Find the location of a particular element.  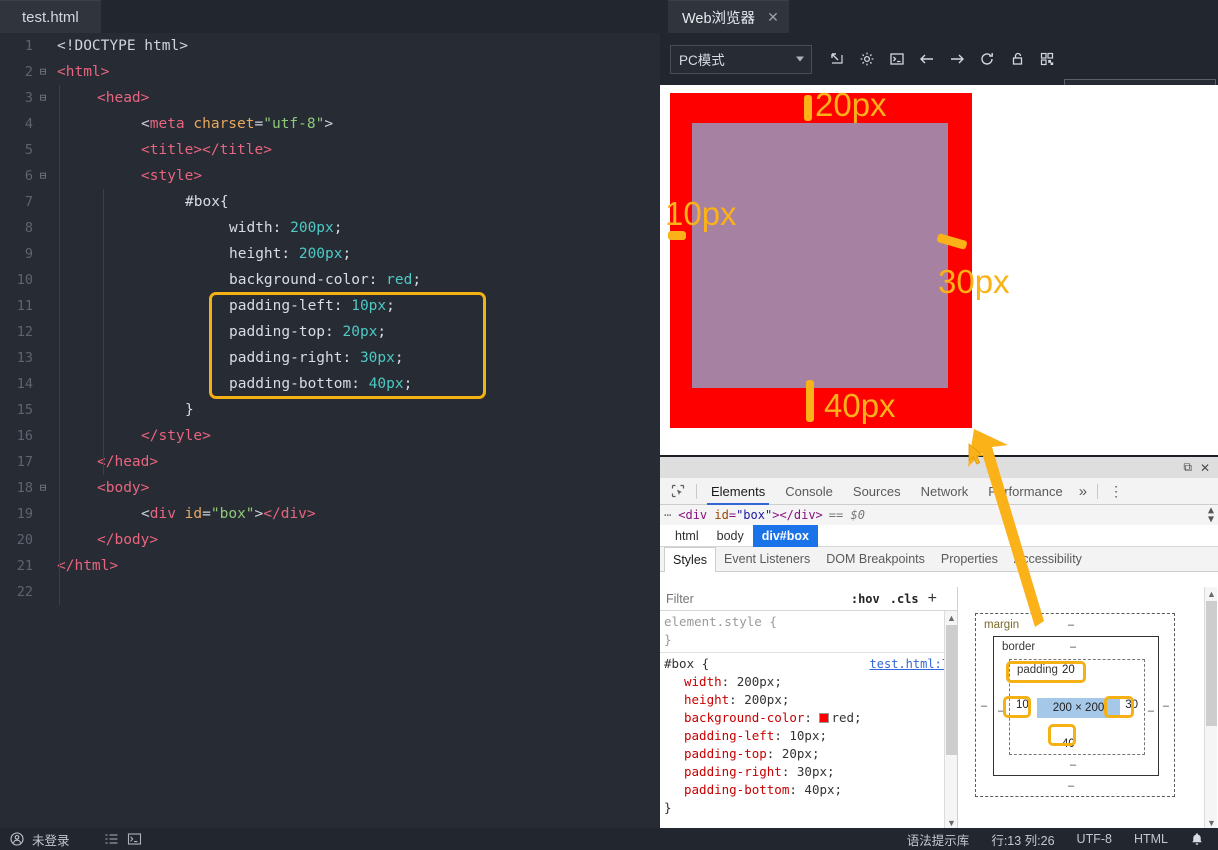

user-circle-icon is located at coordinates (17, 839).